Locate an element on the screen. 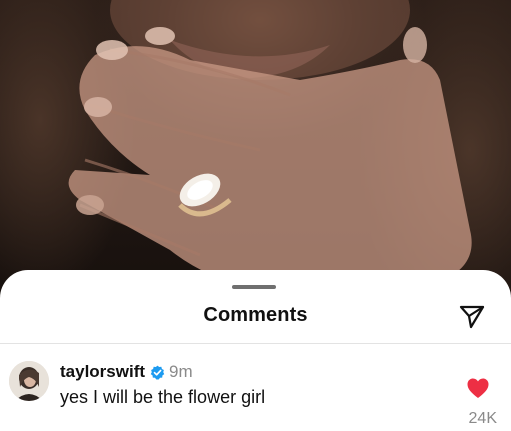  heart-icon is located at coordinates (478, 388).